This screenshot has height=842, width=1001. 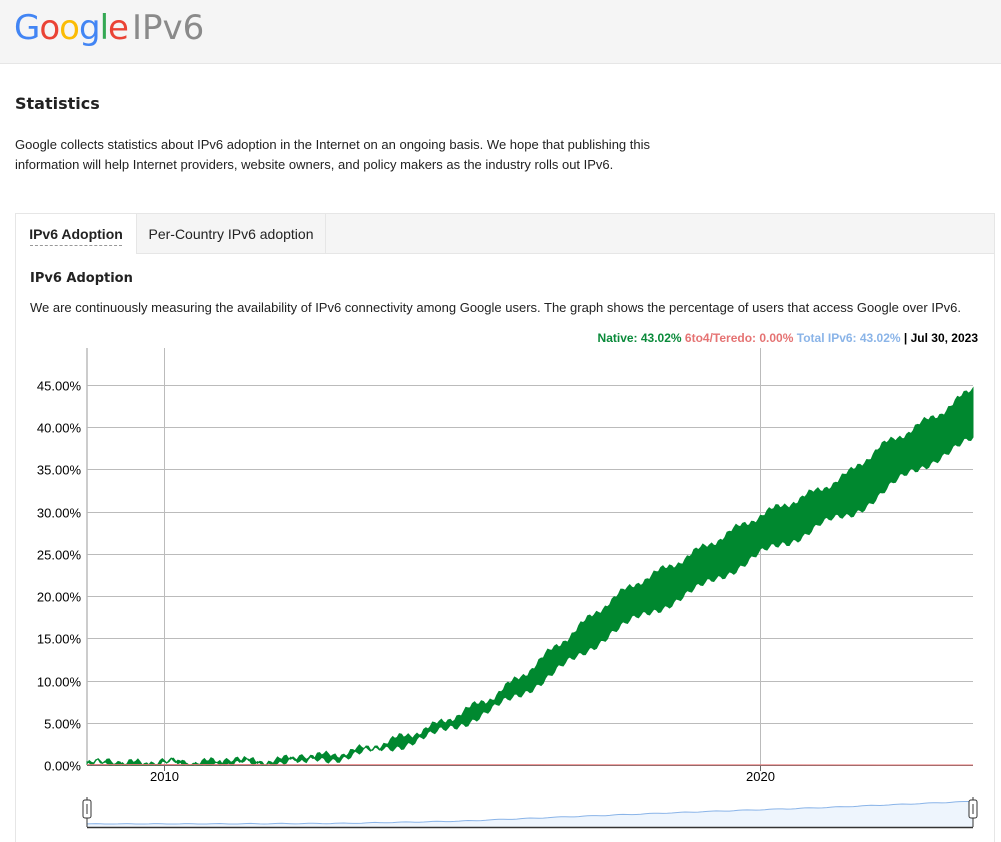 I want to click on y-tick-label: 10.00%, so click(x=59, y=682).